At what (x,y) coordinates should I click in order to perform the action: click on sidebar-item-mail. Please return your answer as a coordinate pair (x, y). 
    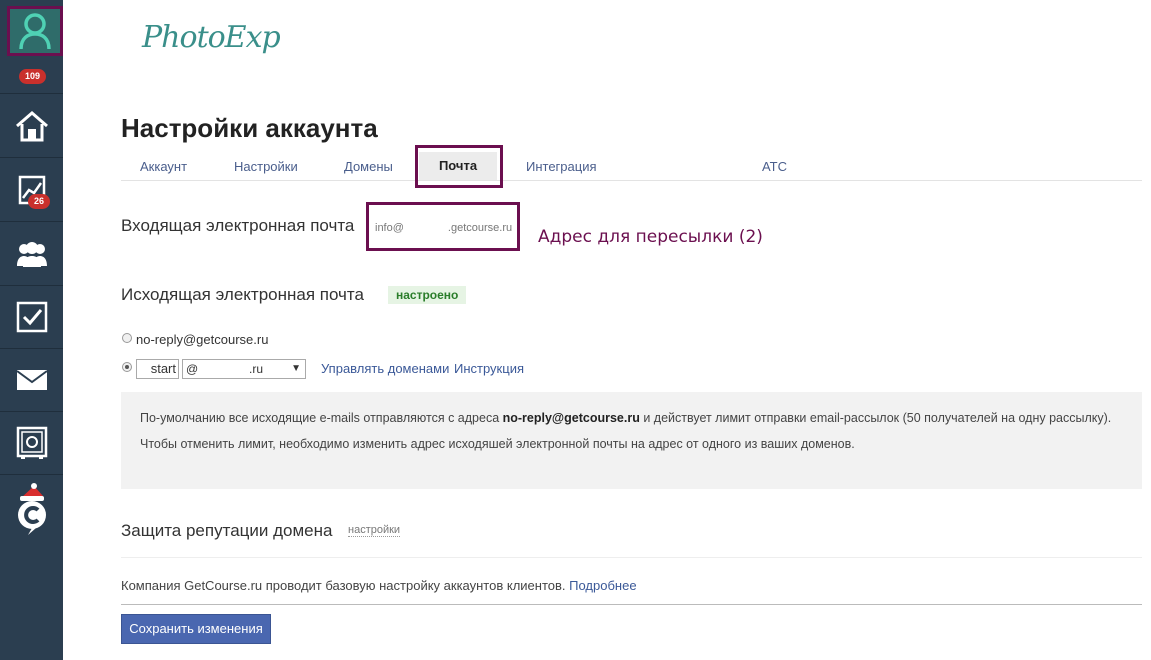
    Looking at the image, I should click on (31, 380).